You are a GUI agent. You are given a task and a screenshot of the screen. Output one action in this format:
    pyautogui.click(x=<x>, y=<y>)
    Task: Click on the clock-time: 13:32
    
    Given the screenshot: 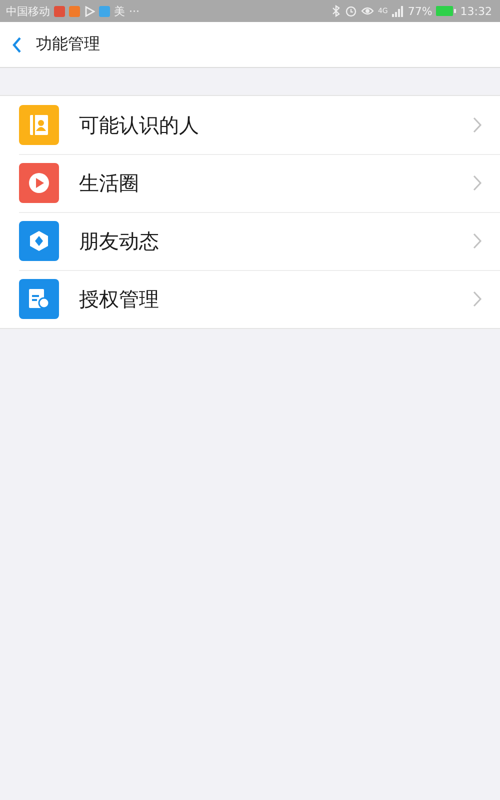 What is the action you would take?
    pyautogui.click(x=476, y=11)
    